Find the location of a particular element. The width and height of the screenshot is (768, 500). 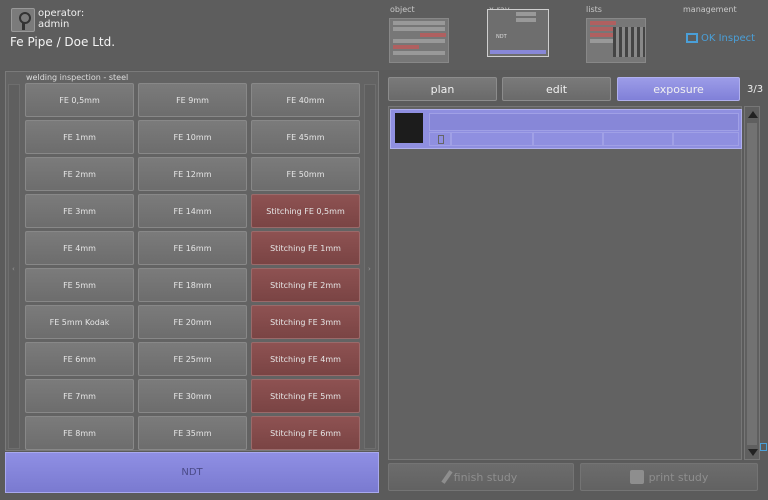

operator-label: operator: is located at coordinates (61, 13).